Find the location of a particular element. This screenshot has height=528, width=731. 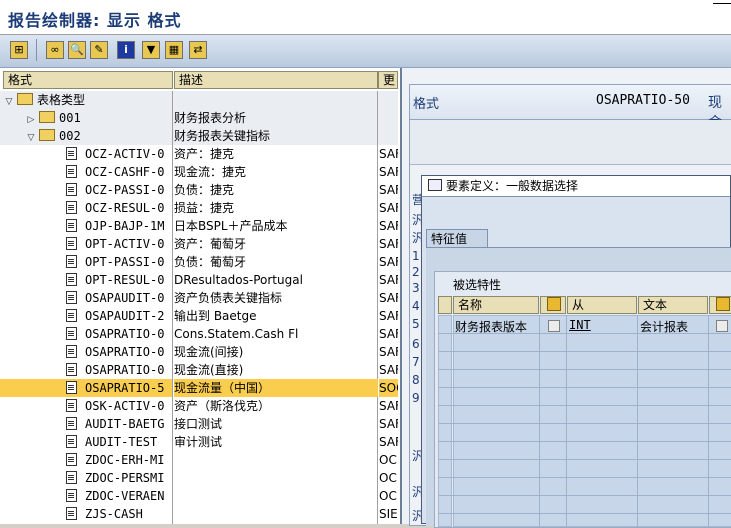

list-item: ZJS-CASH SIE is located at coordinates (199, 514).